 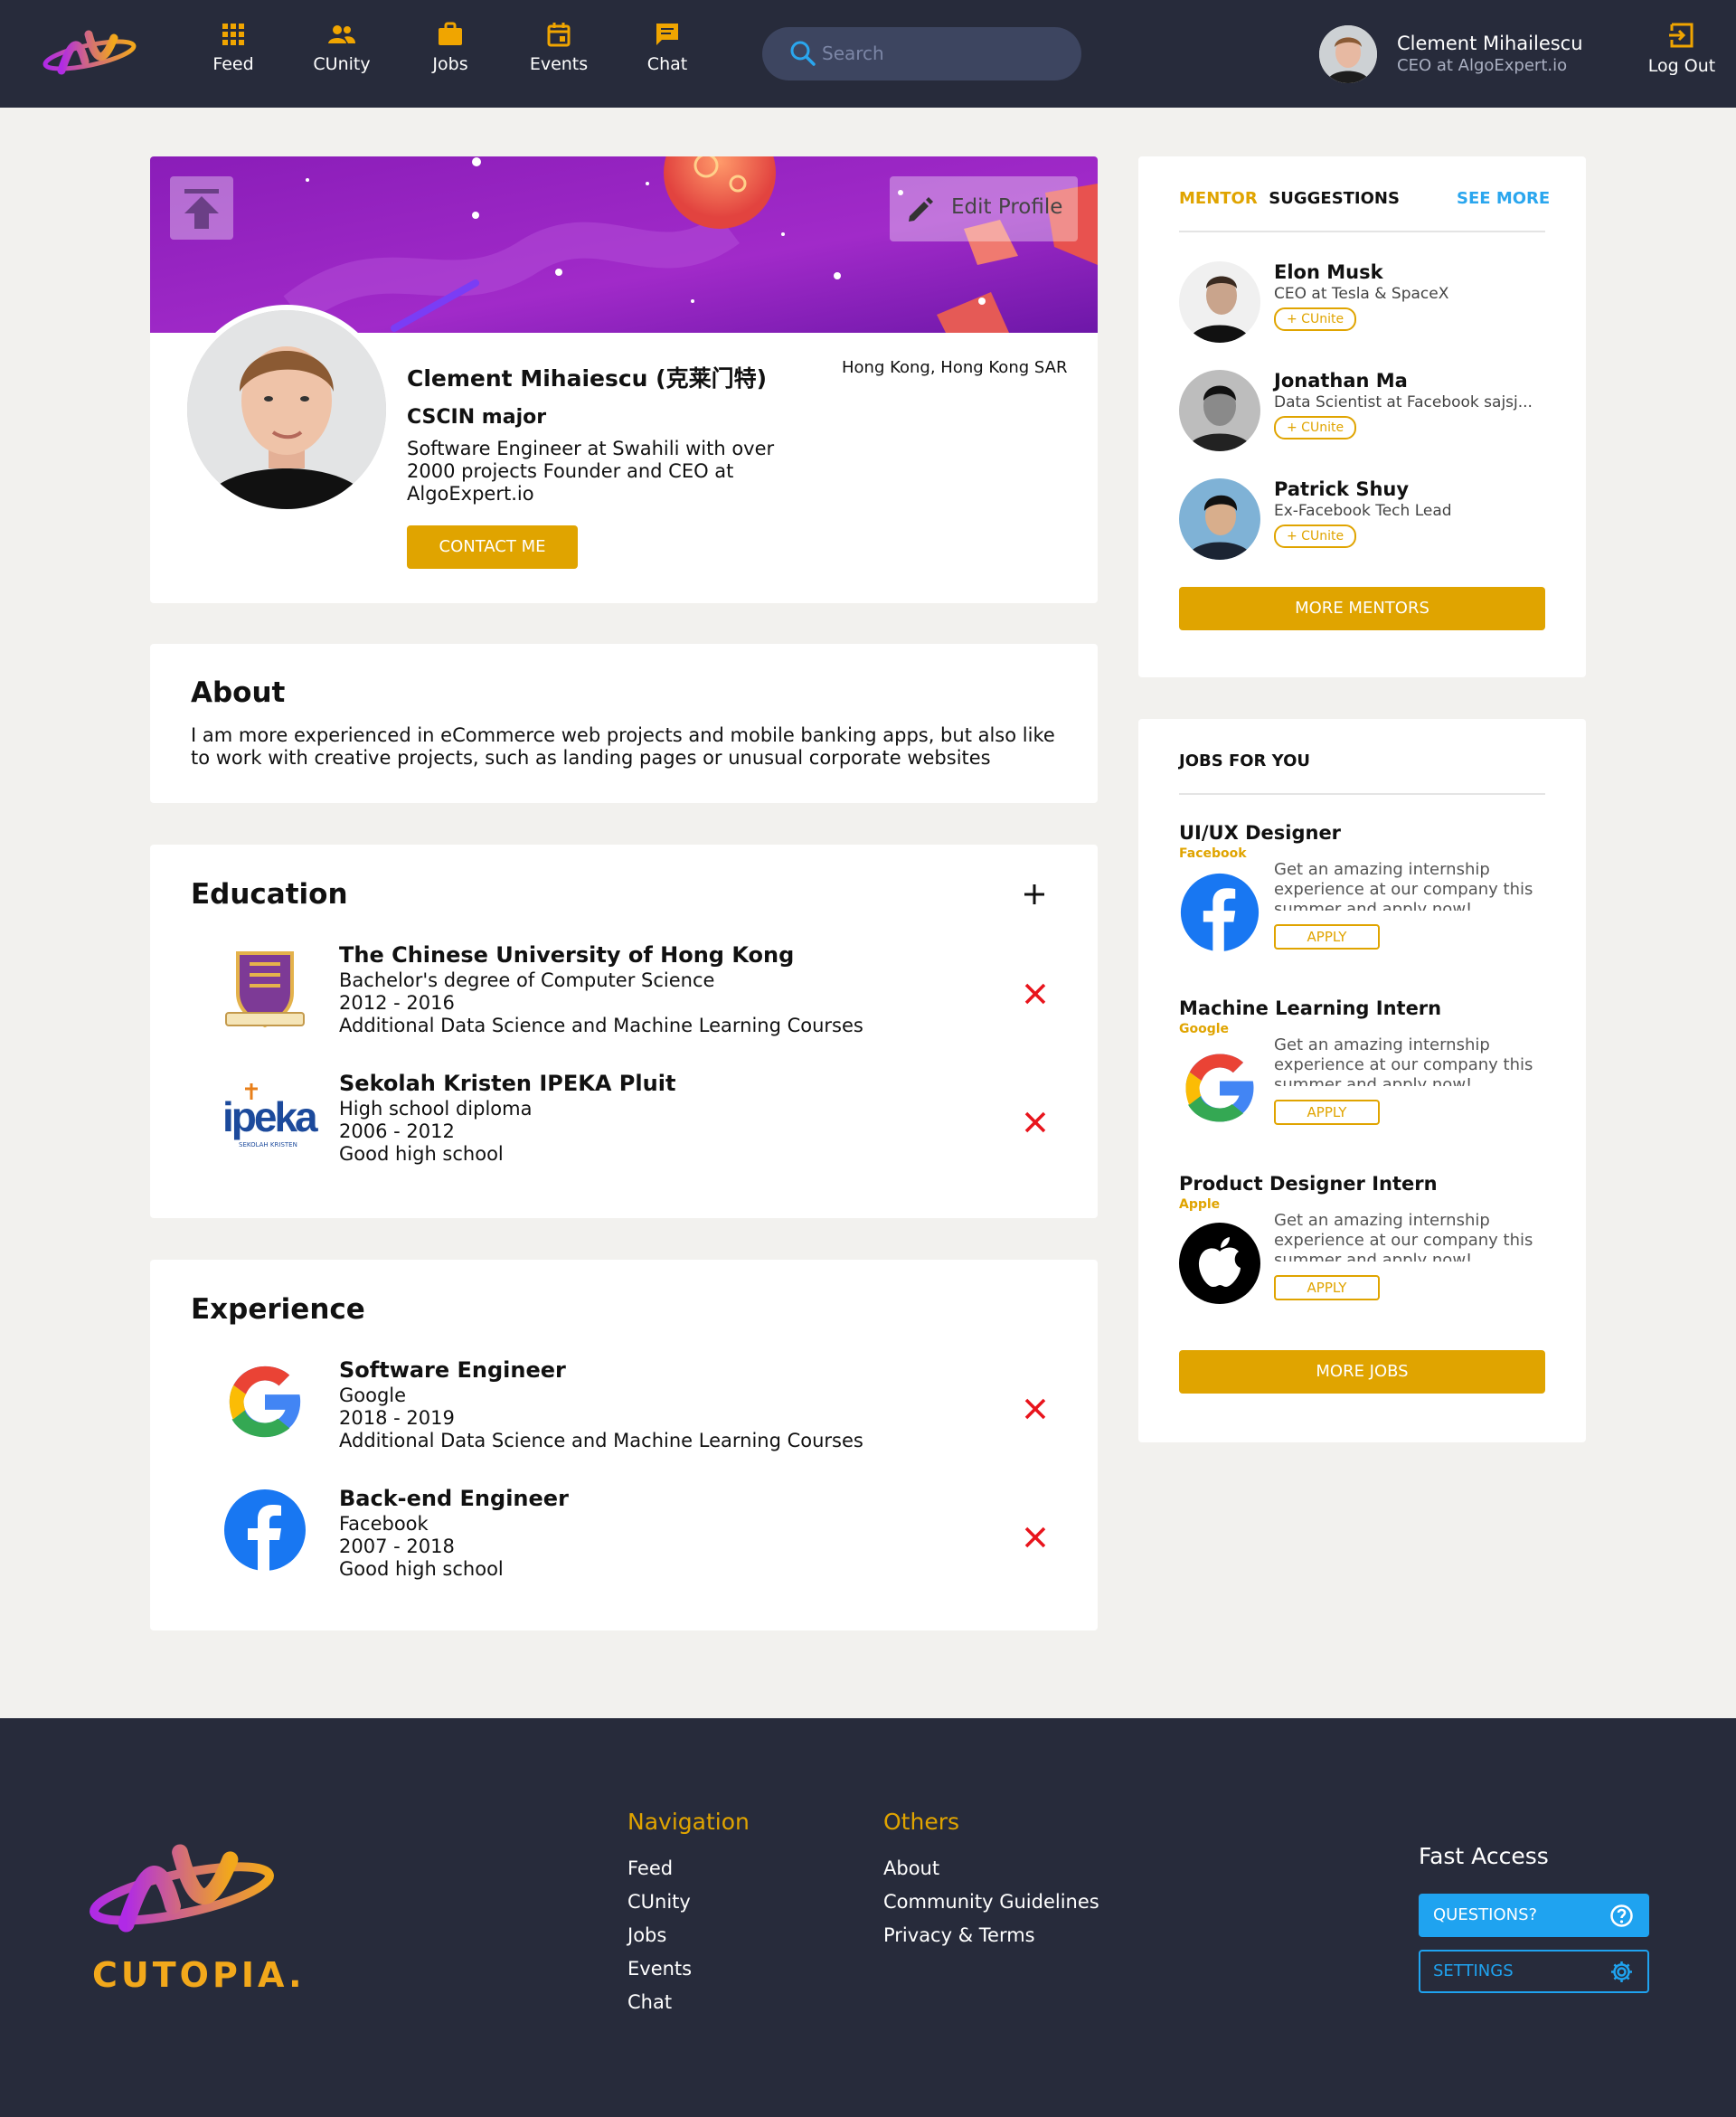 I want to click on contact-me-button: CONTACT ME, so click(x=493, y=547).